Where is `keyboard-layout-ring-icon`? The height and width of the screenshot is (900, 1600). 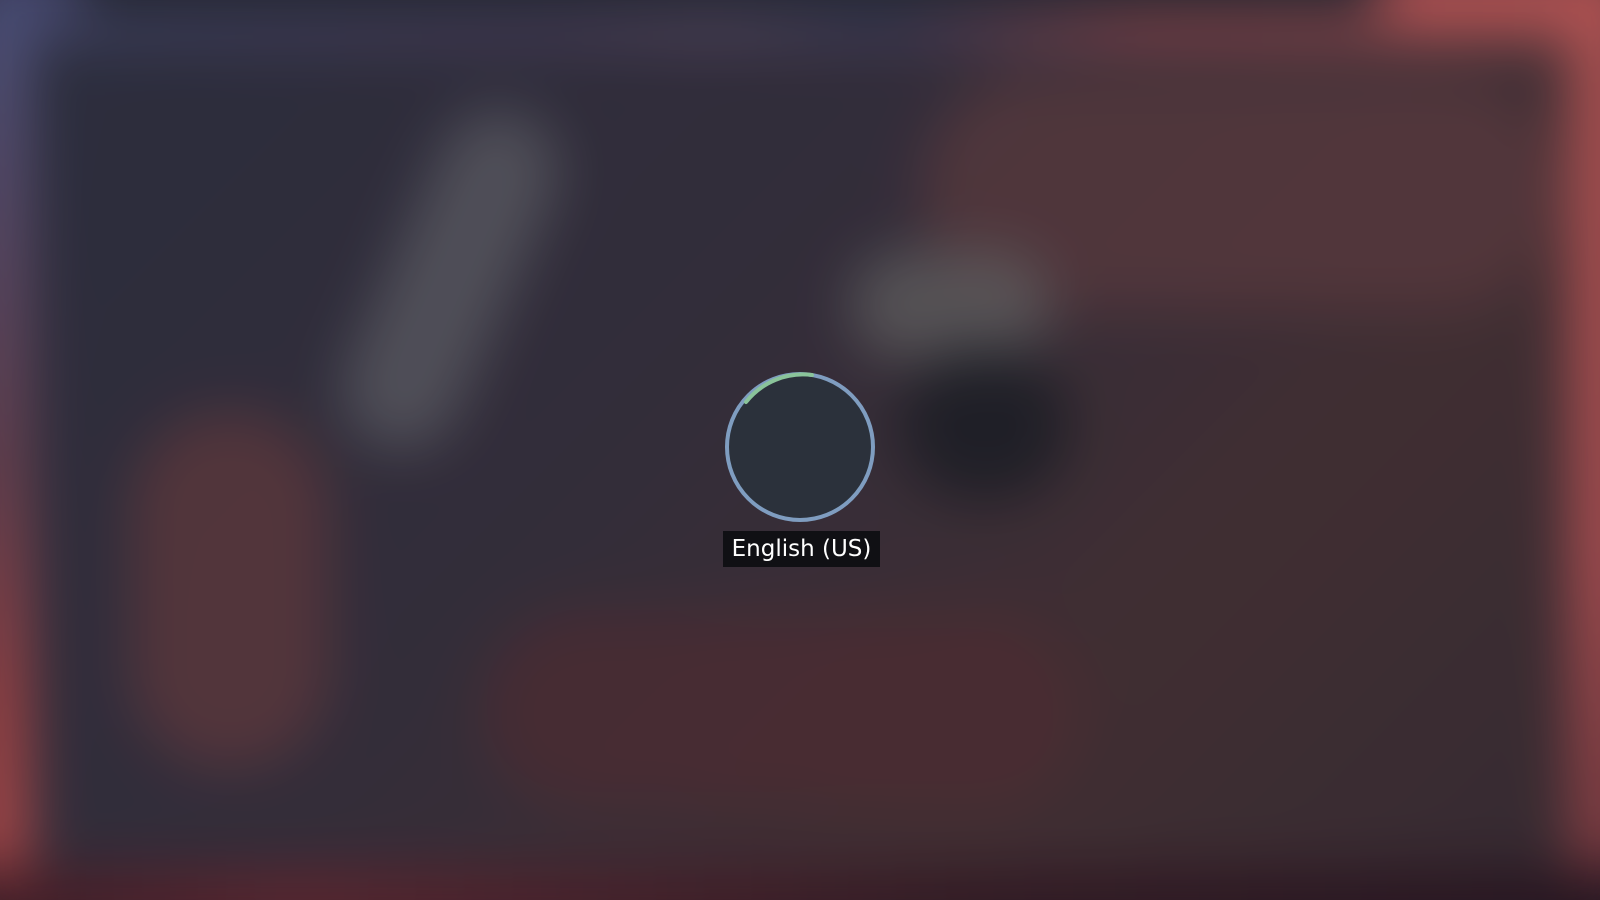
keyboard-layout-ring-icon is located at coordinates (800, 447).